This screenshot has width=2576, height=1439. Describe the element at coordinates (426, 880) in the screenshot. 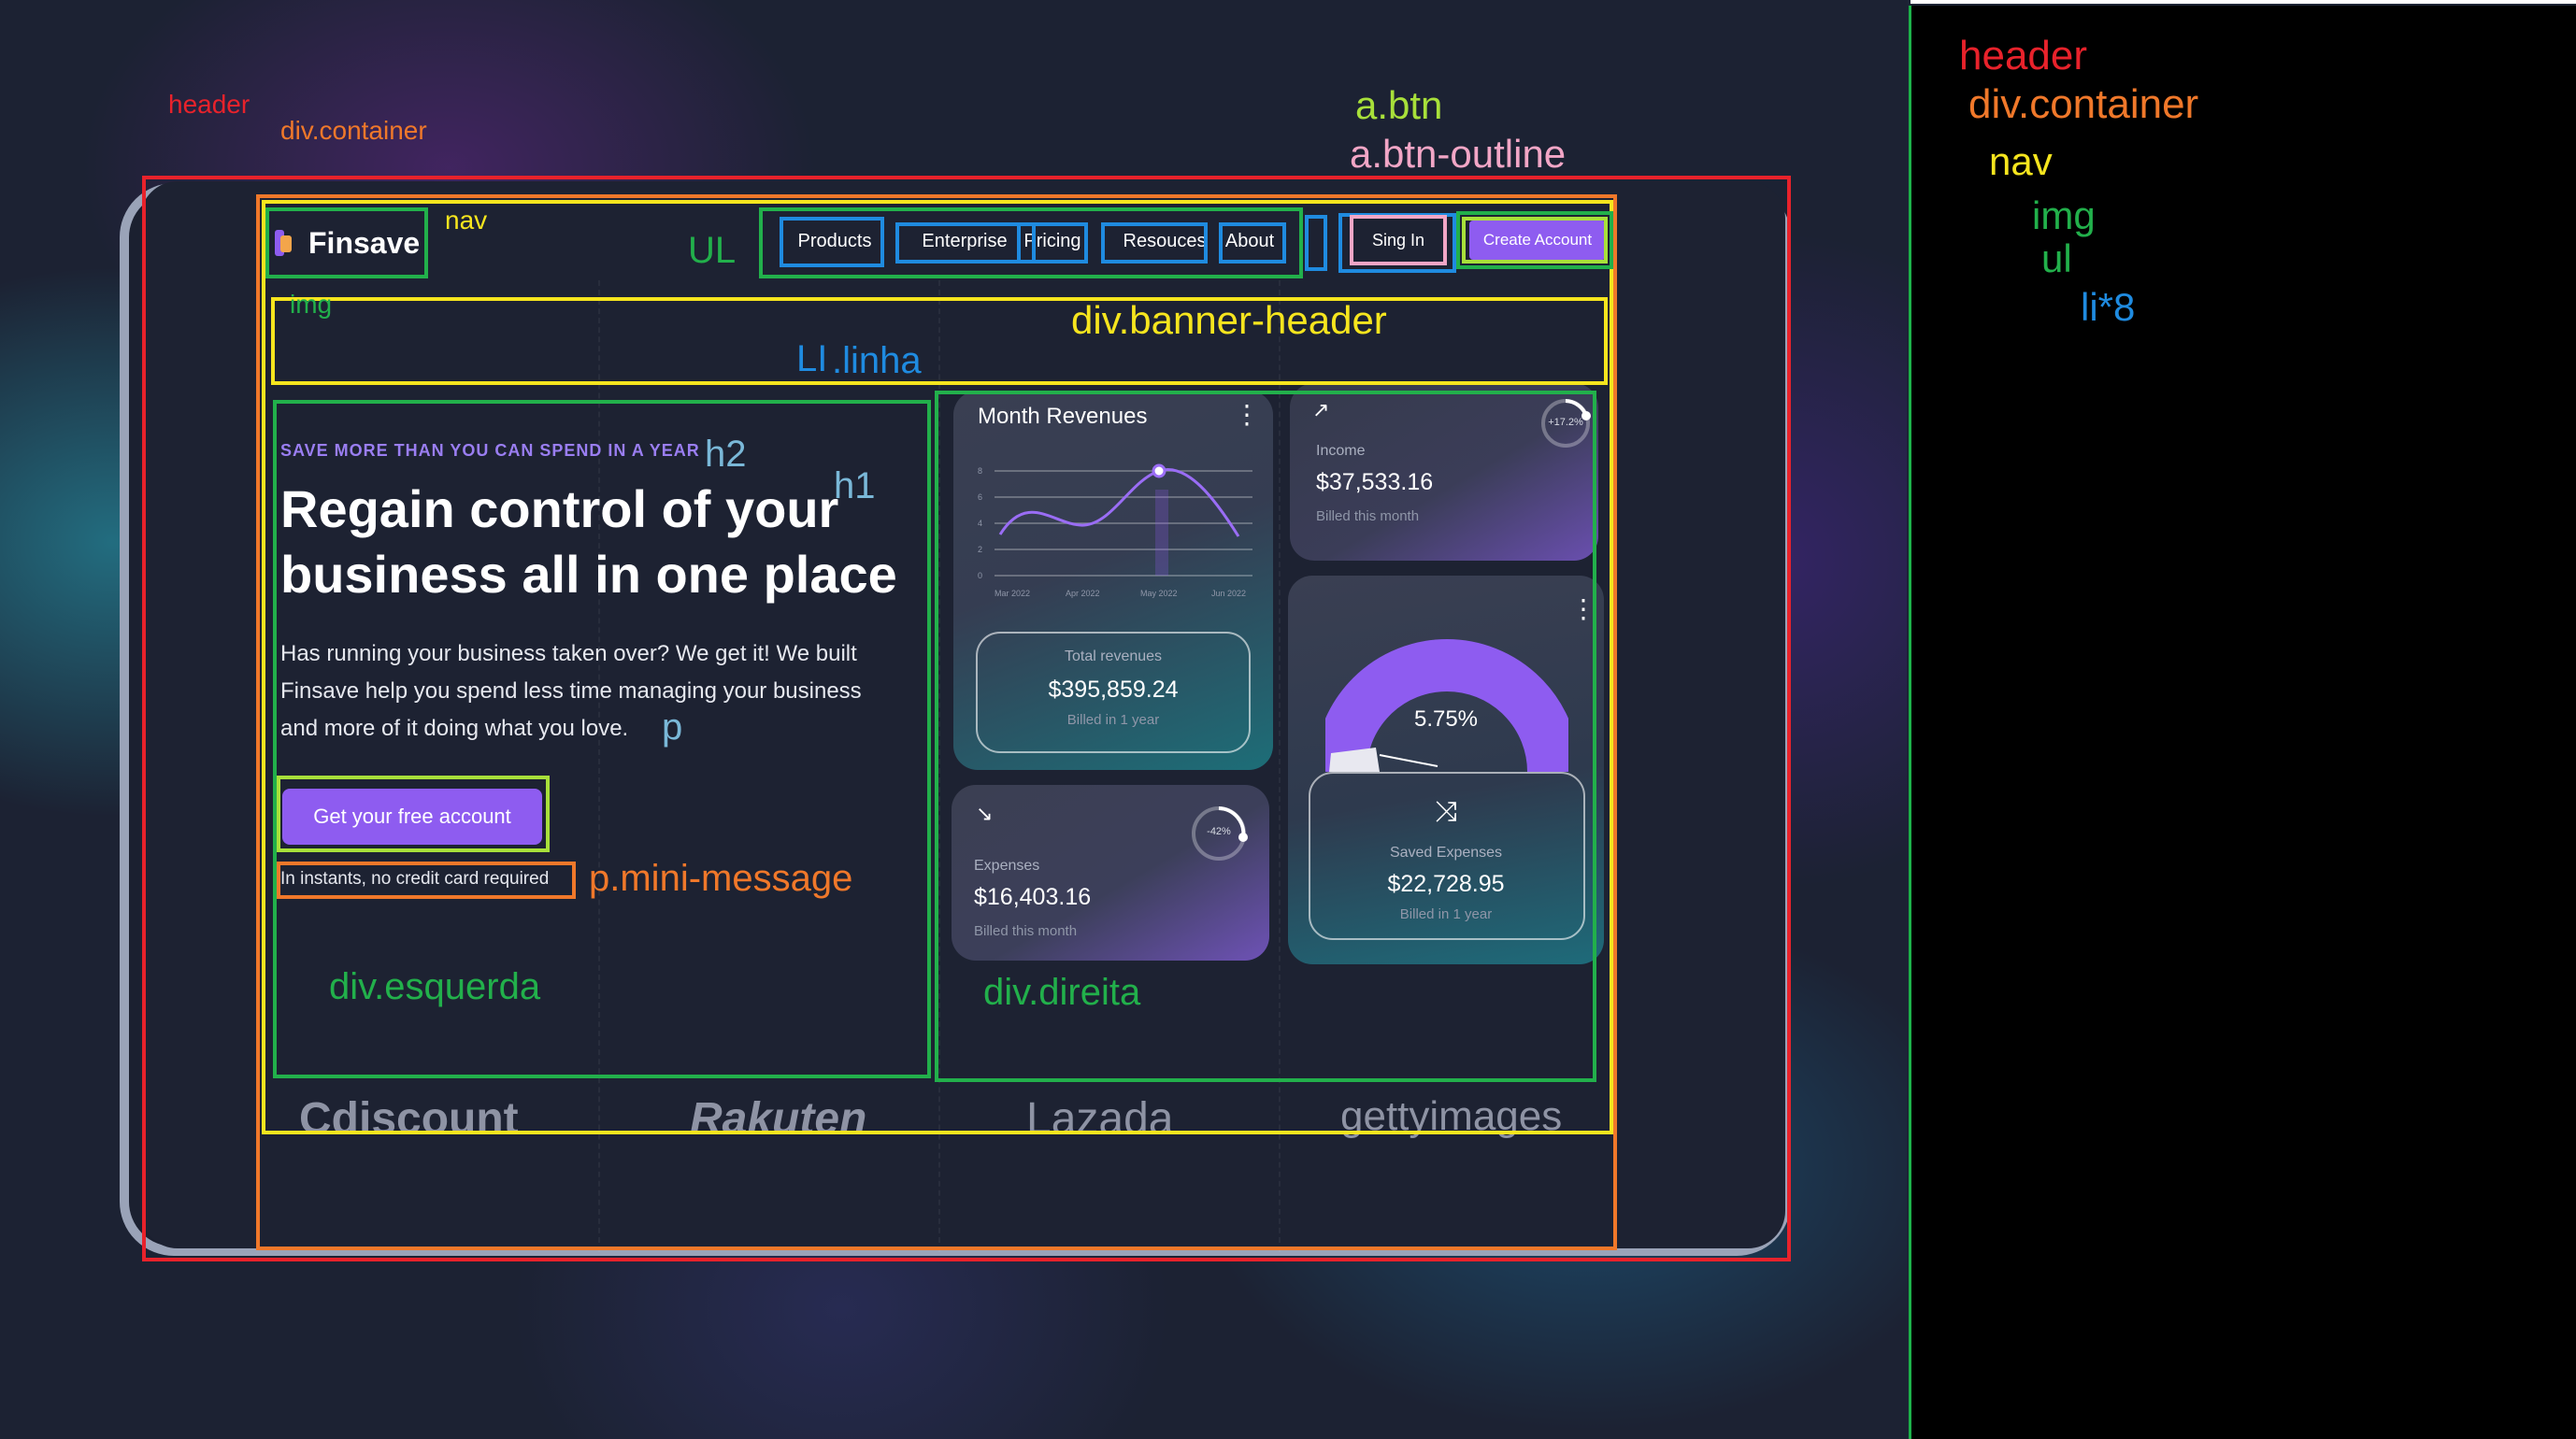

I see `mini-message-outline` at that location.